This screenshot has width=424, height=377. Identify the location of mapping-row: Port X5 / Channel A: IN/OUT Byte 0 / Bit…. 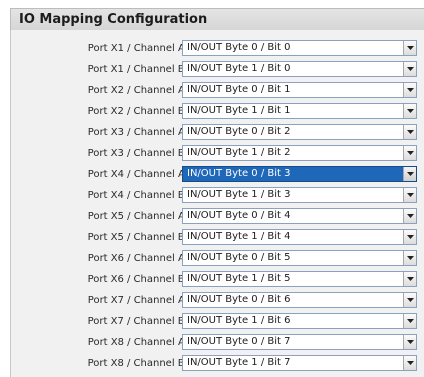
(217, 218).